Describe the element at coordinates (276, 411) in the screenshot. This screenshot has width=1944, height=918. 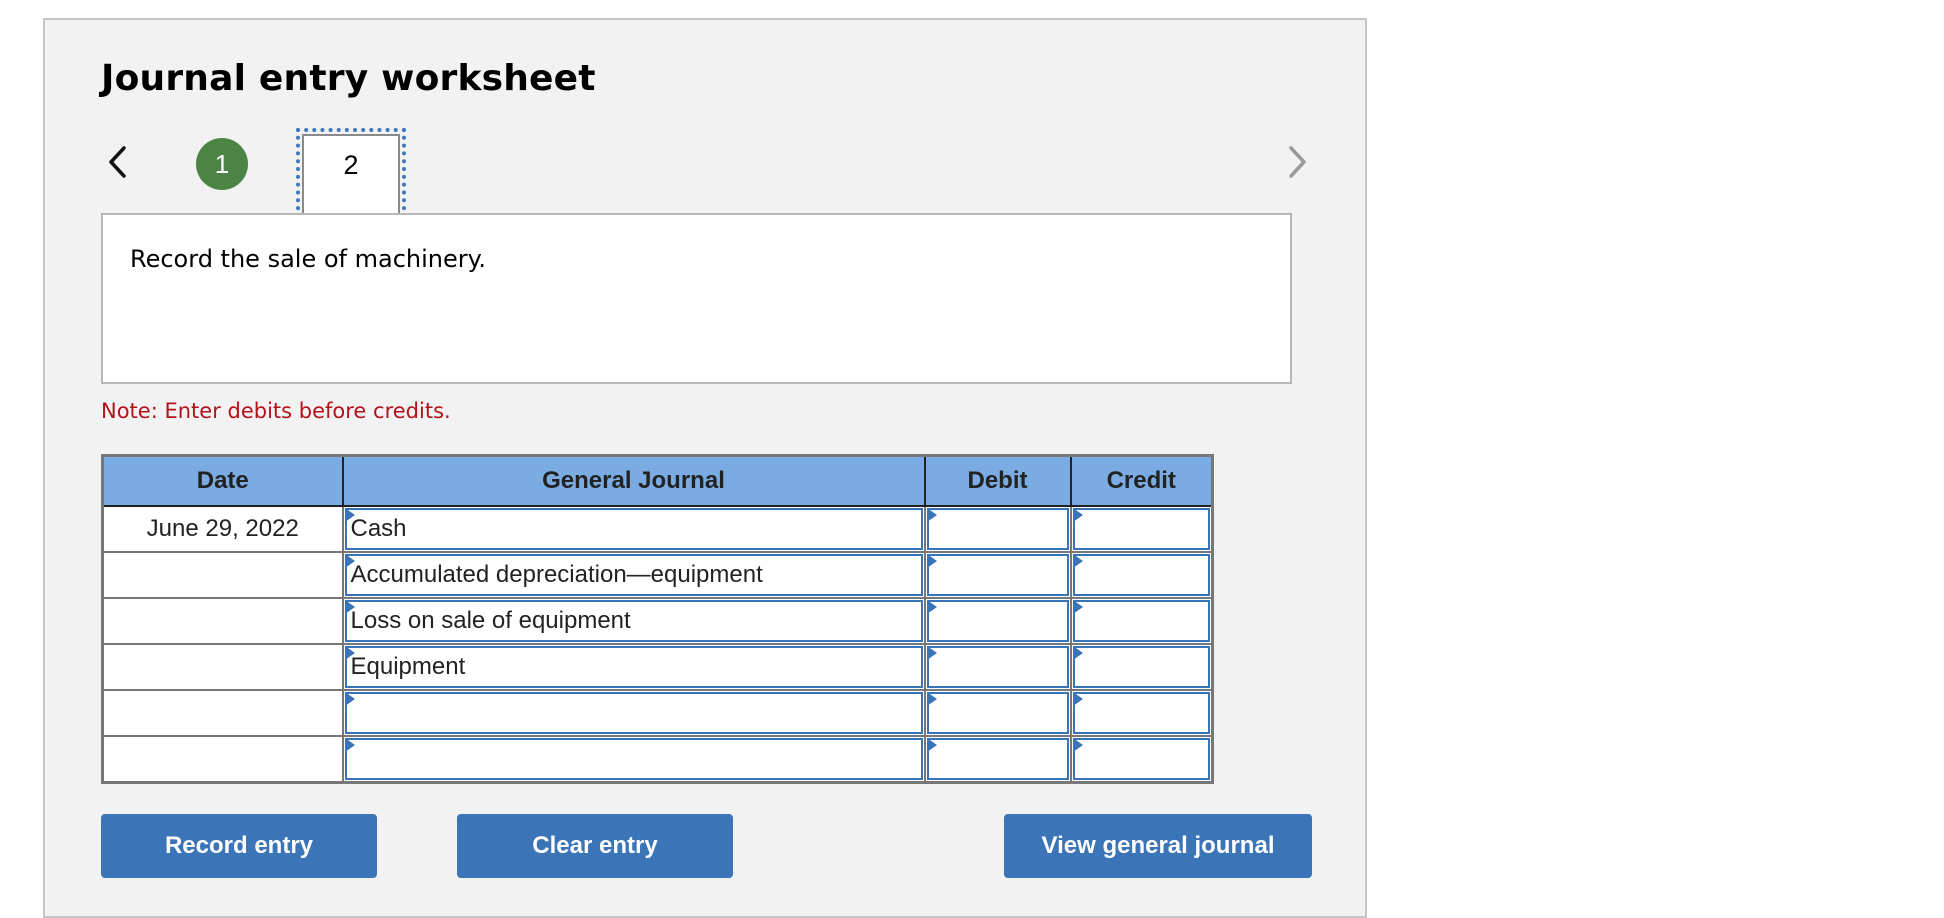
I see `note-text: Note: Enter debits before credits.` at that location.